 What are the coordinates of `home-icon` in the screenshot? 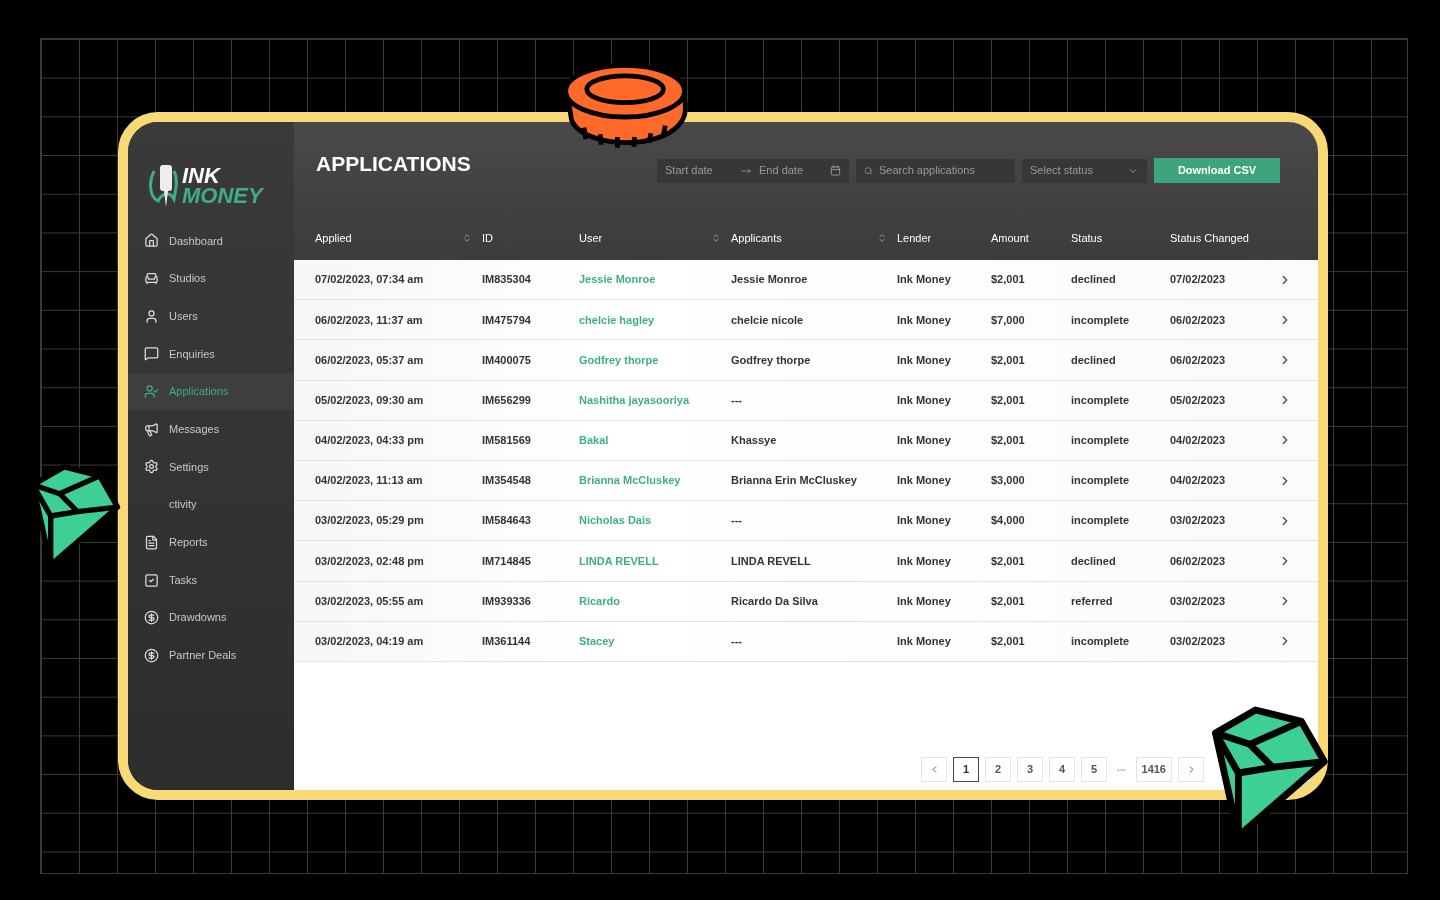 It's located at (151, 241).